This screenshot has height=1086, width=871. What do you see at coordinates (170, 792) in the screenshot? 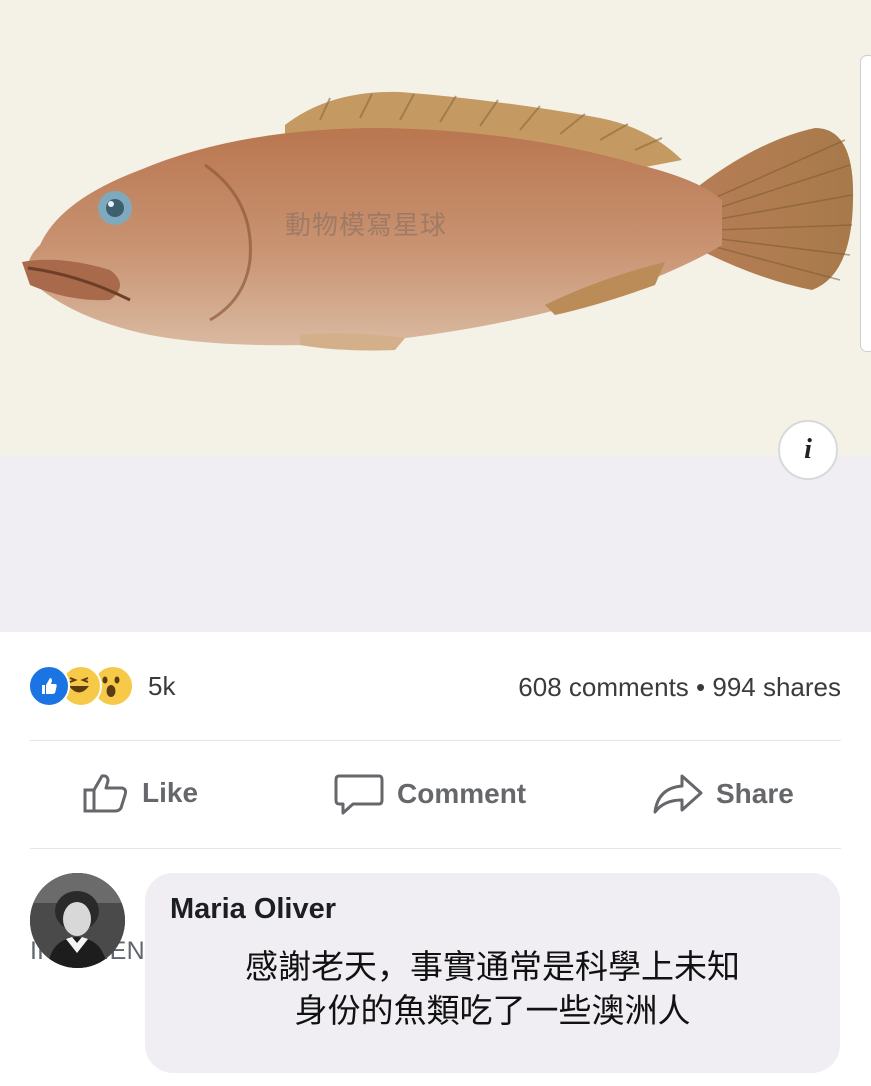
I see `like-label: Like` at bounding box center [170, 792].